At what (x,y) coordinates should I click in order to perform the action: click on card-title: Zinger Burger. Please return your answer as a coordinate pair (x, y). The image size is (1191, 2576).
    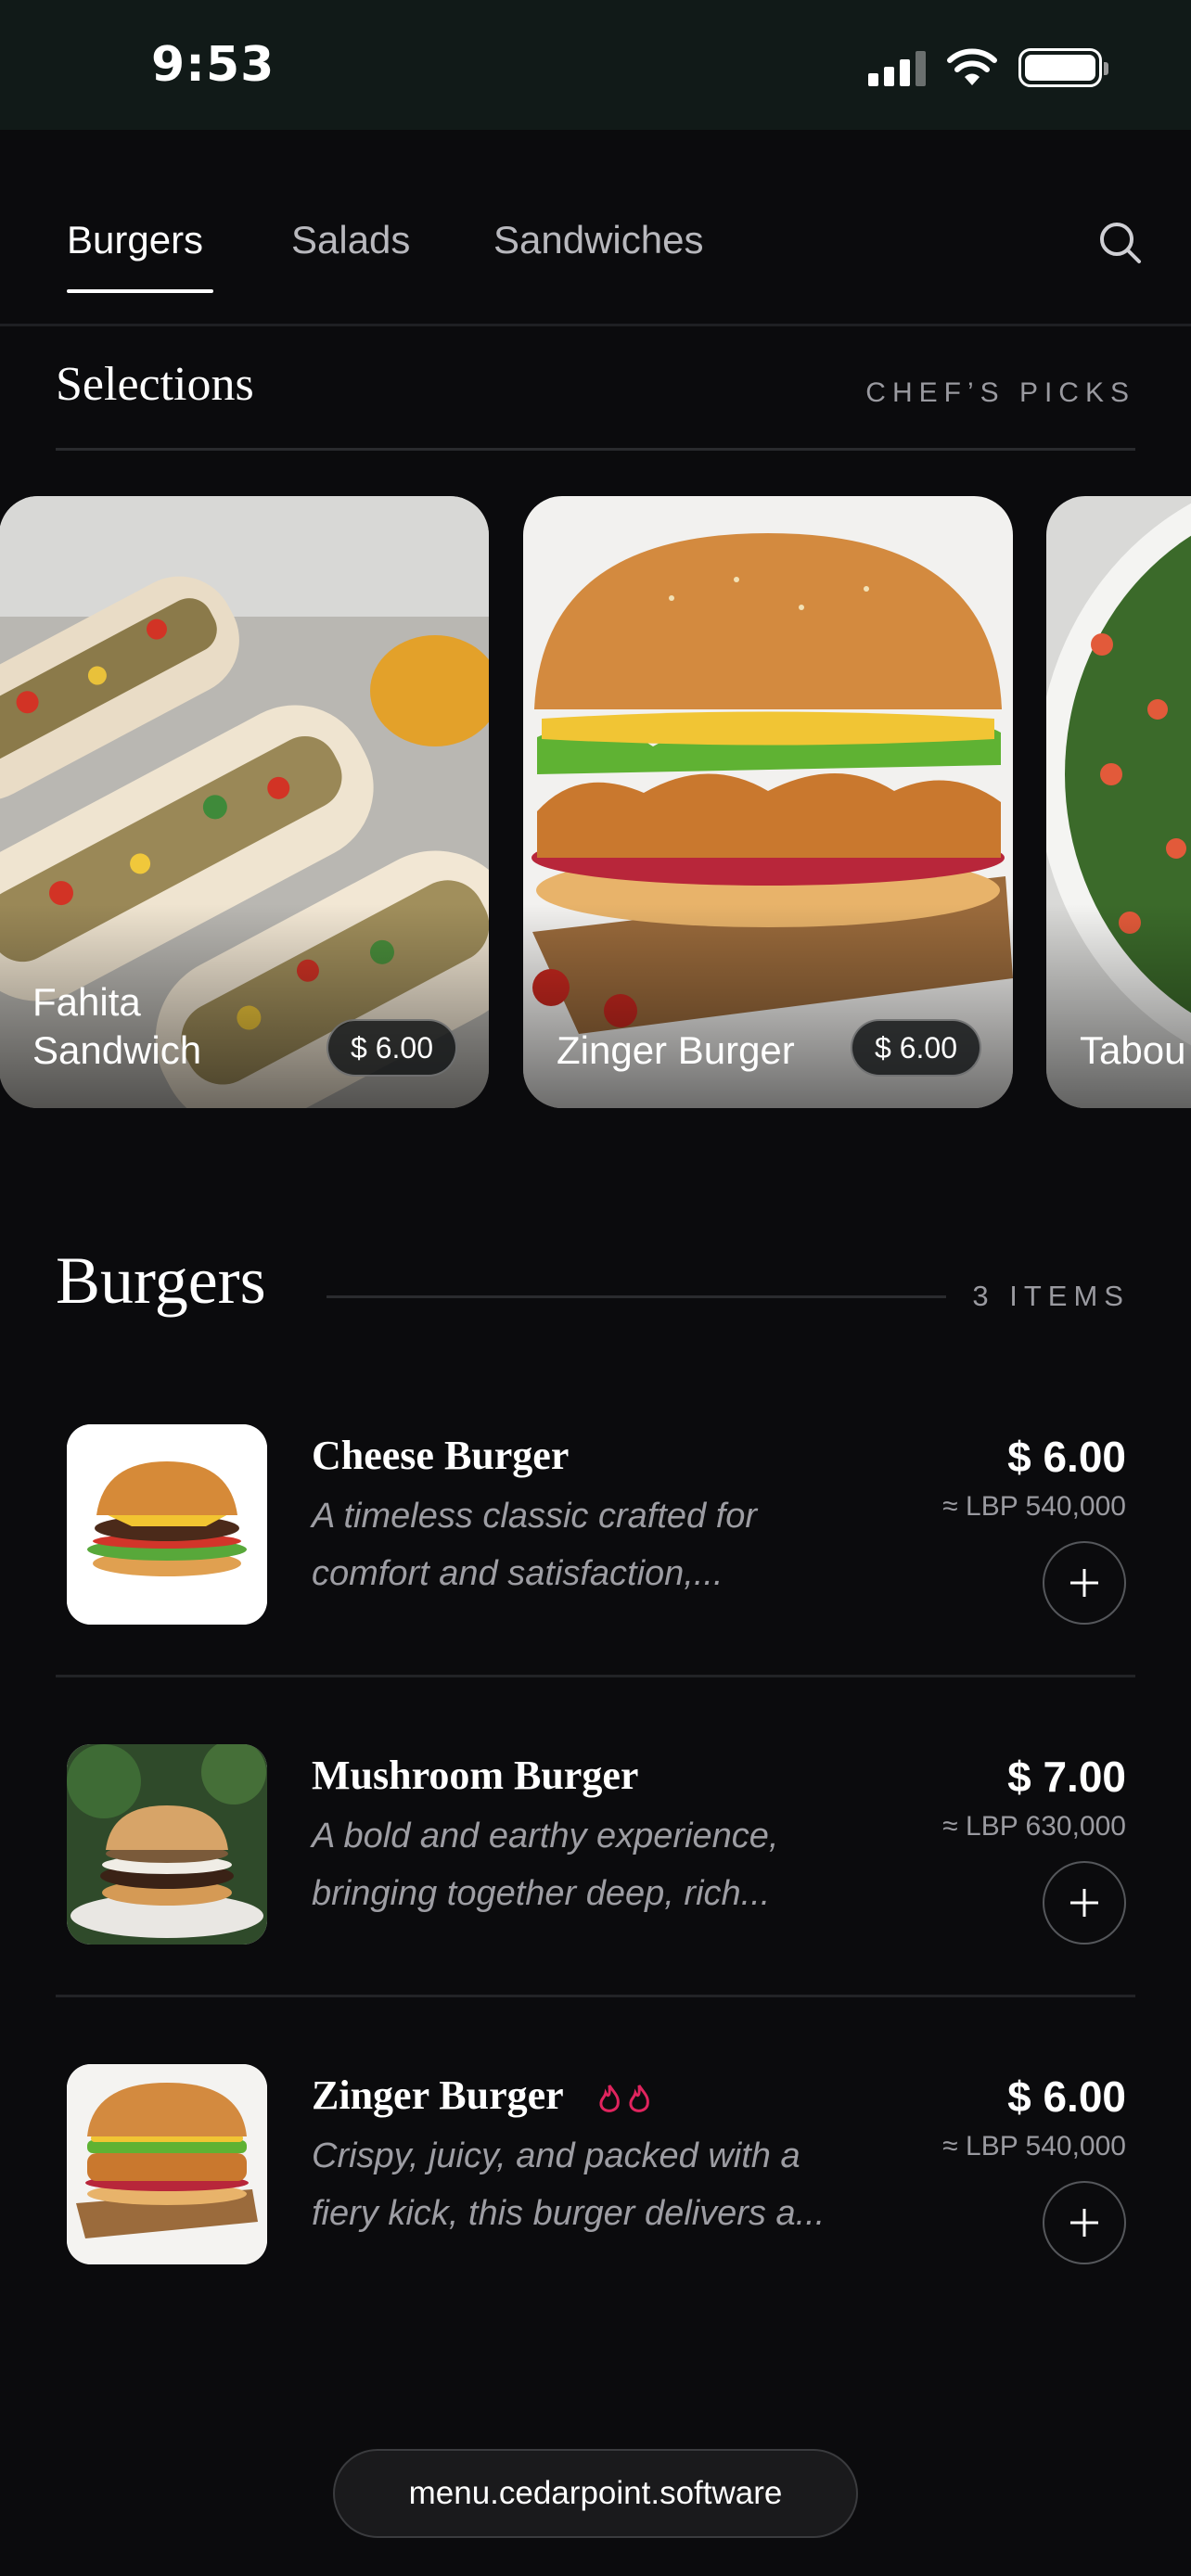
    Looking at the image, I should click on (676, 1050).